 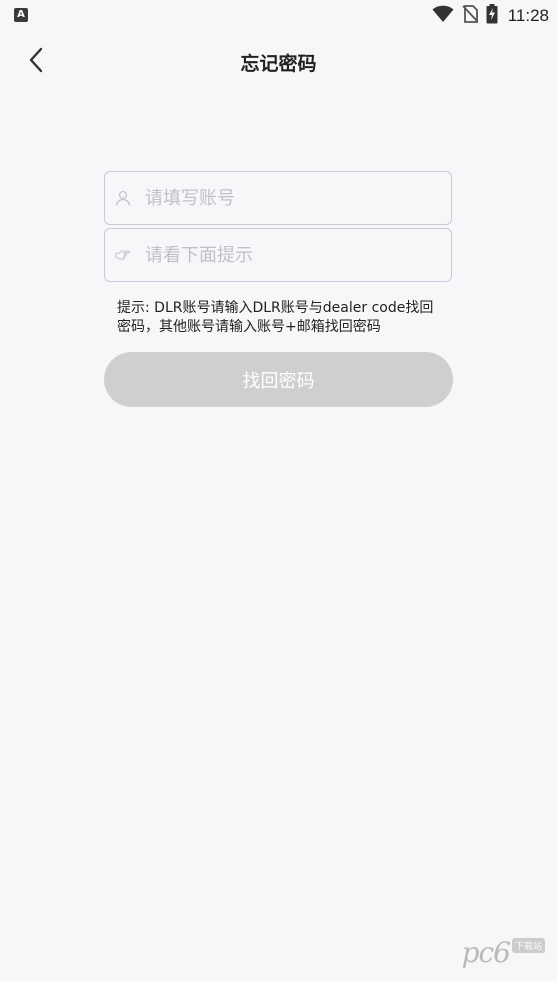 What do you see at coordinates (123, 198) in the screenshot?
I see `user-icon` at bounding box center [123, 198].